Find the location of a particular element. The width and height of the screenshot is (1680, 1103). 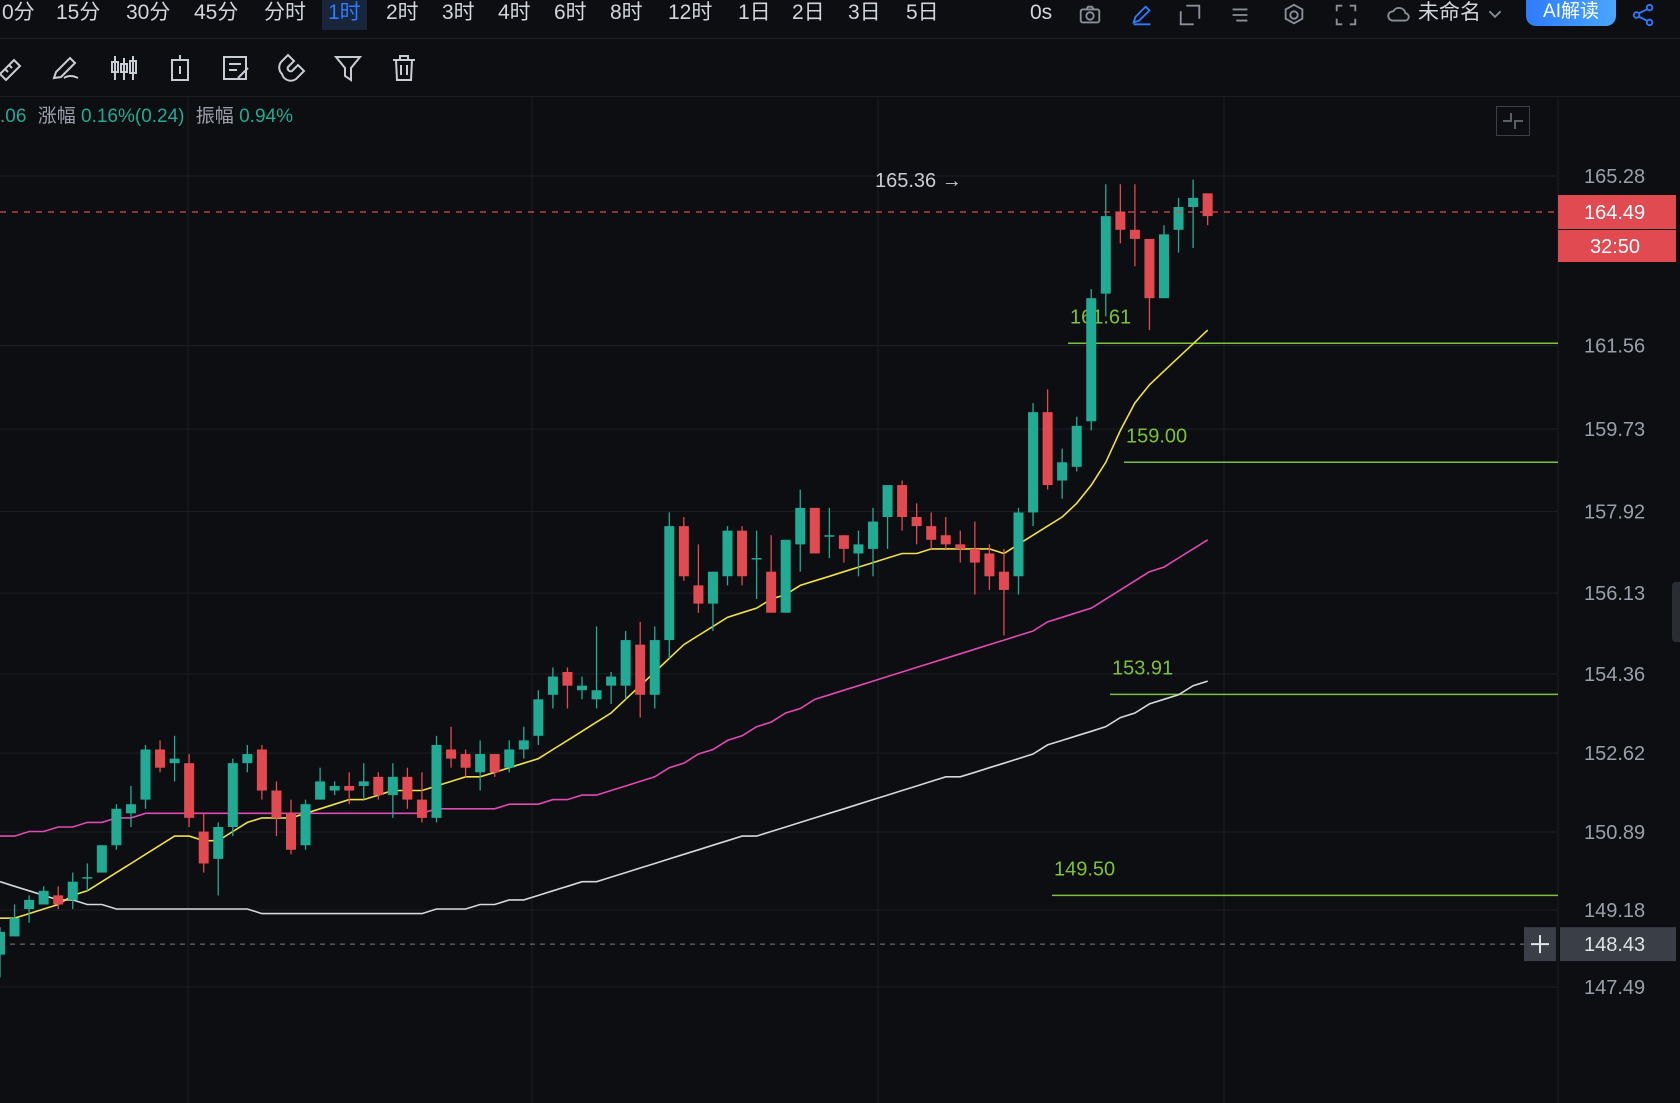

chevron-down-icon is located at coordinates (1495, 15).